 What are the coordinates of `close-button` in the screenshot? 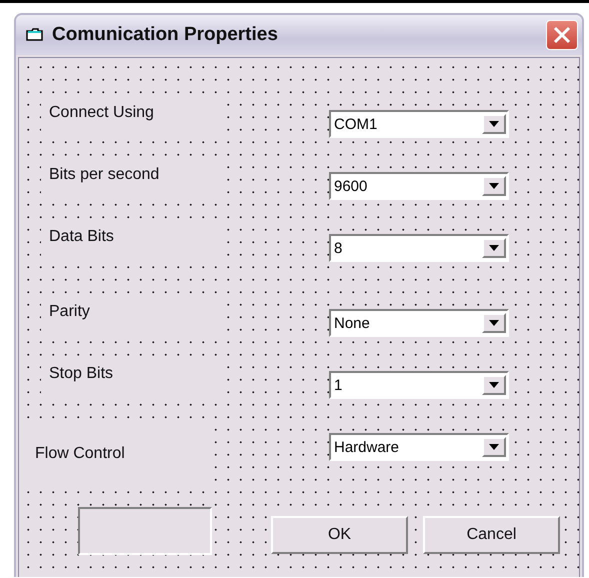 It's located at (562, 35).